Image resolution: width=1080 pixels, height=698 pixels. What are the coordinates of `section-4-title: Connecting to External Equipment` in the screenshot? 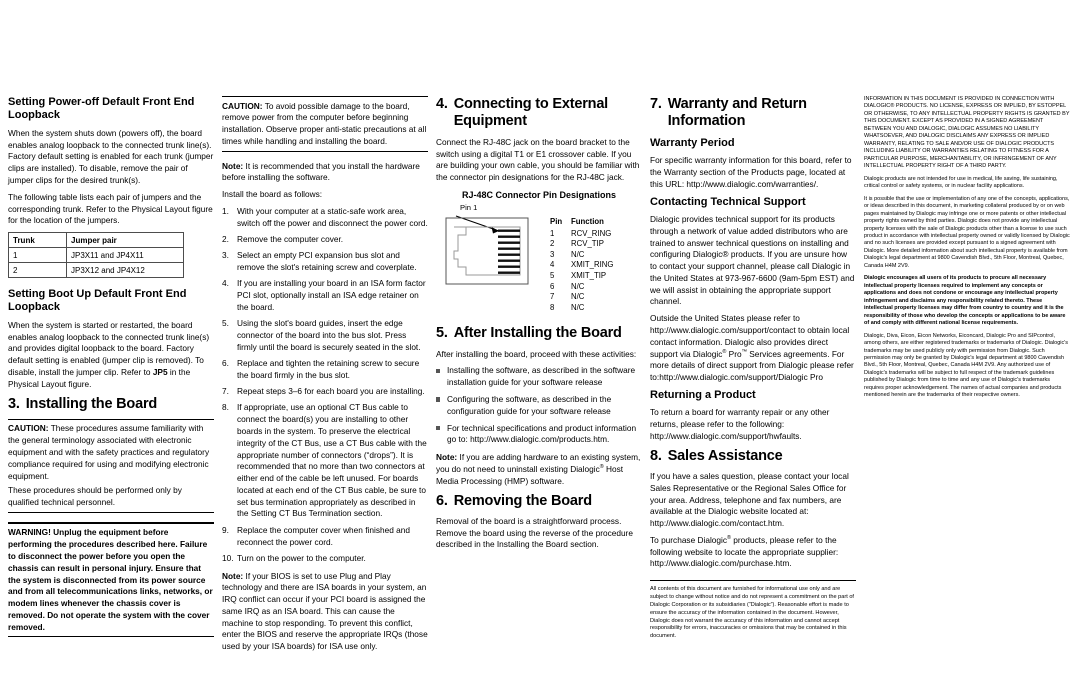 It's located at (531, 113).